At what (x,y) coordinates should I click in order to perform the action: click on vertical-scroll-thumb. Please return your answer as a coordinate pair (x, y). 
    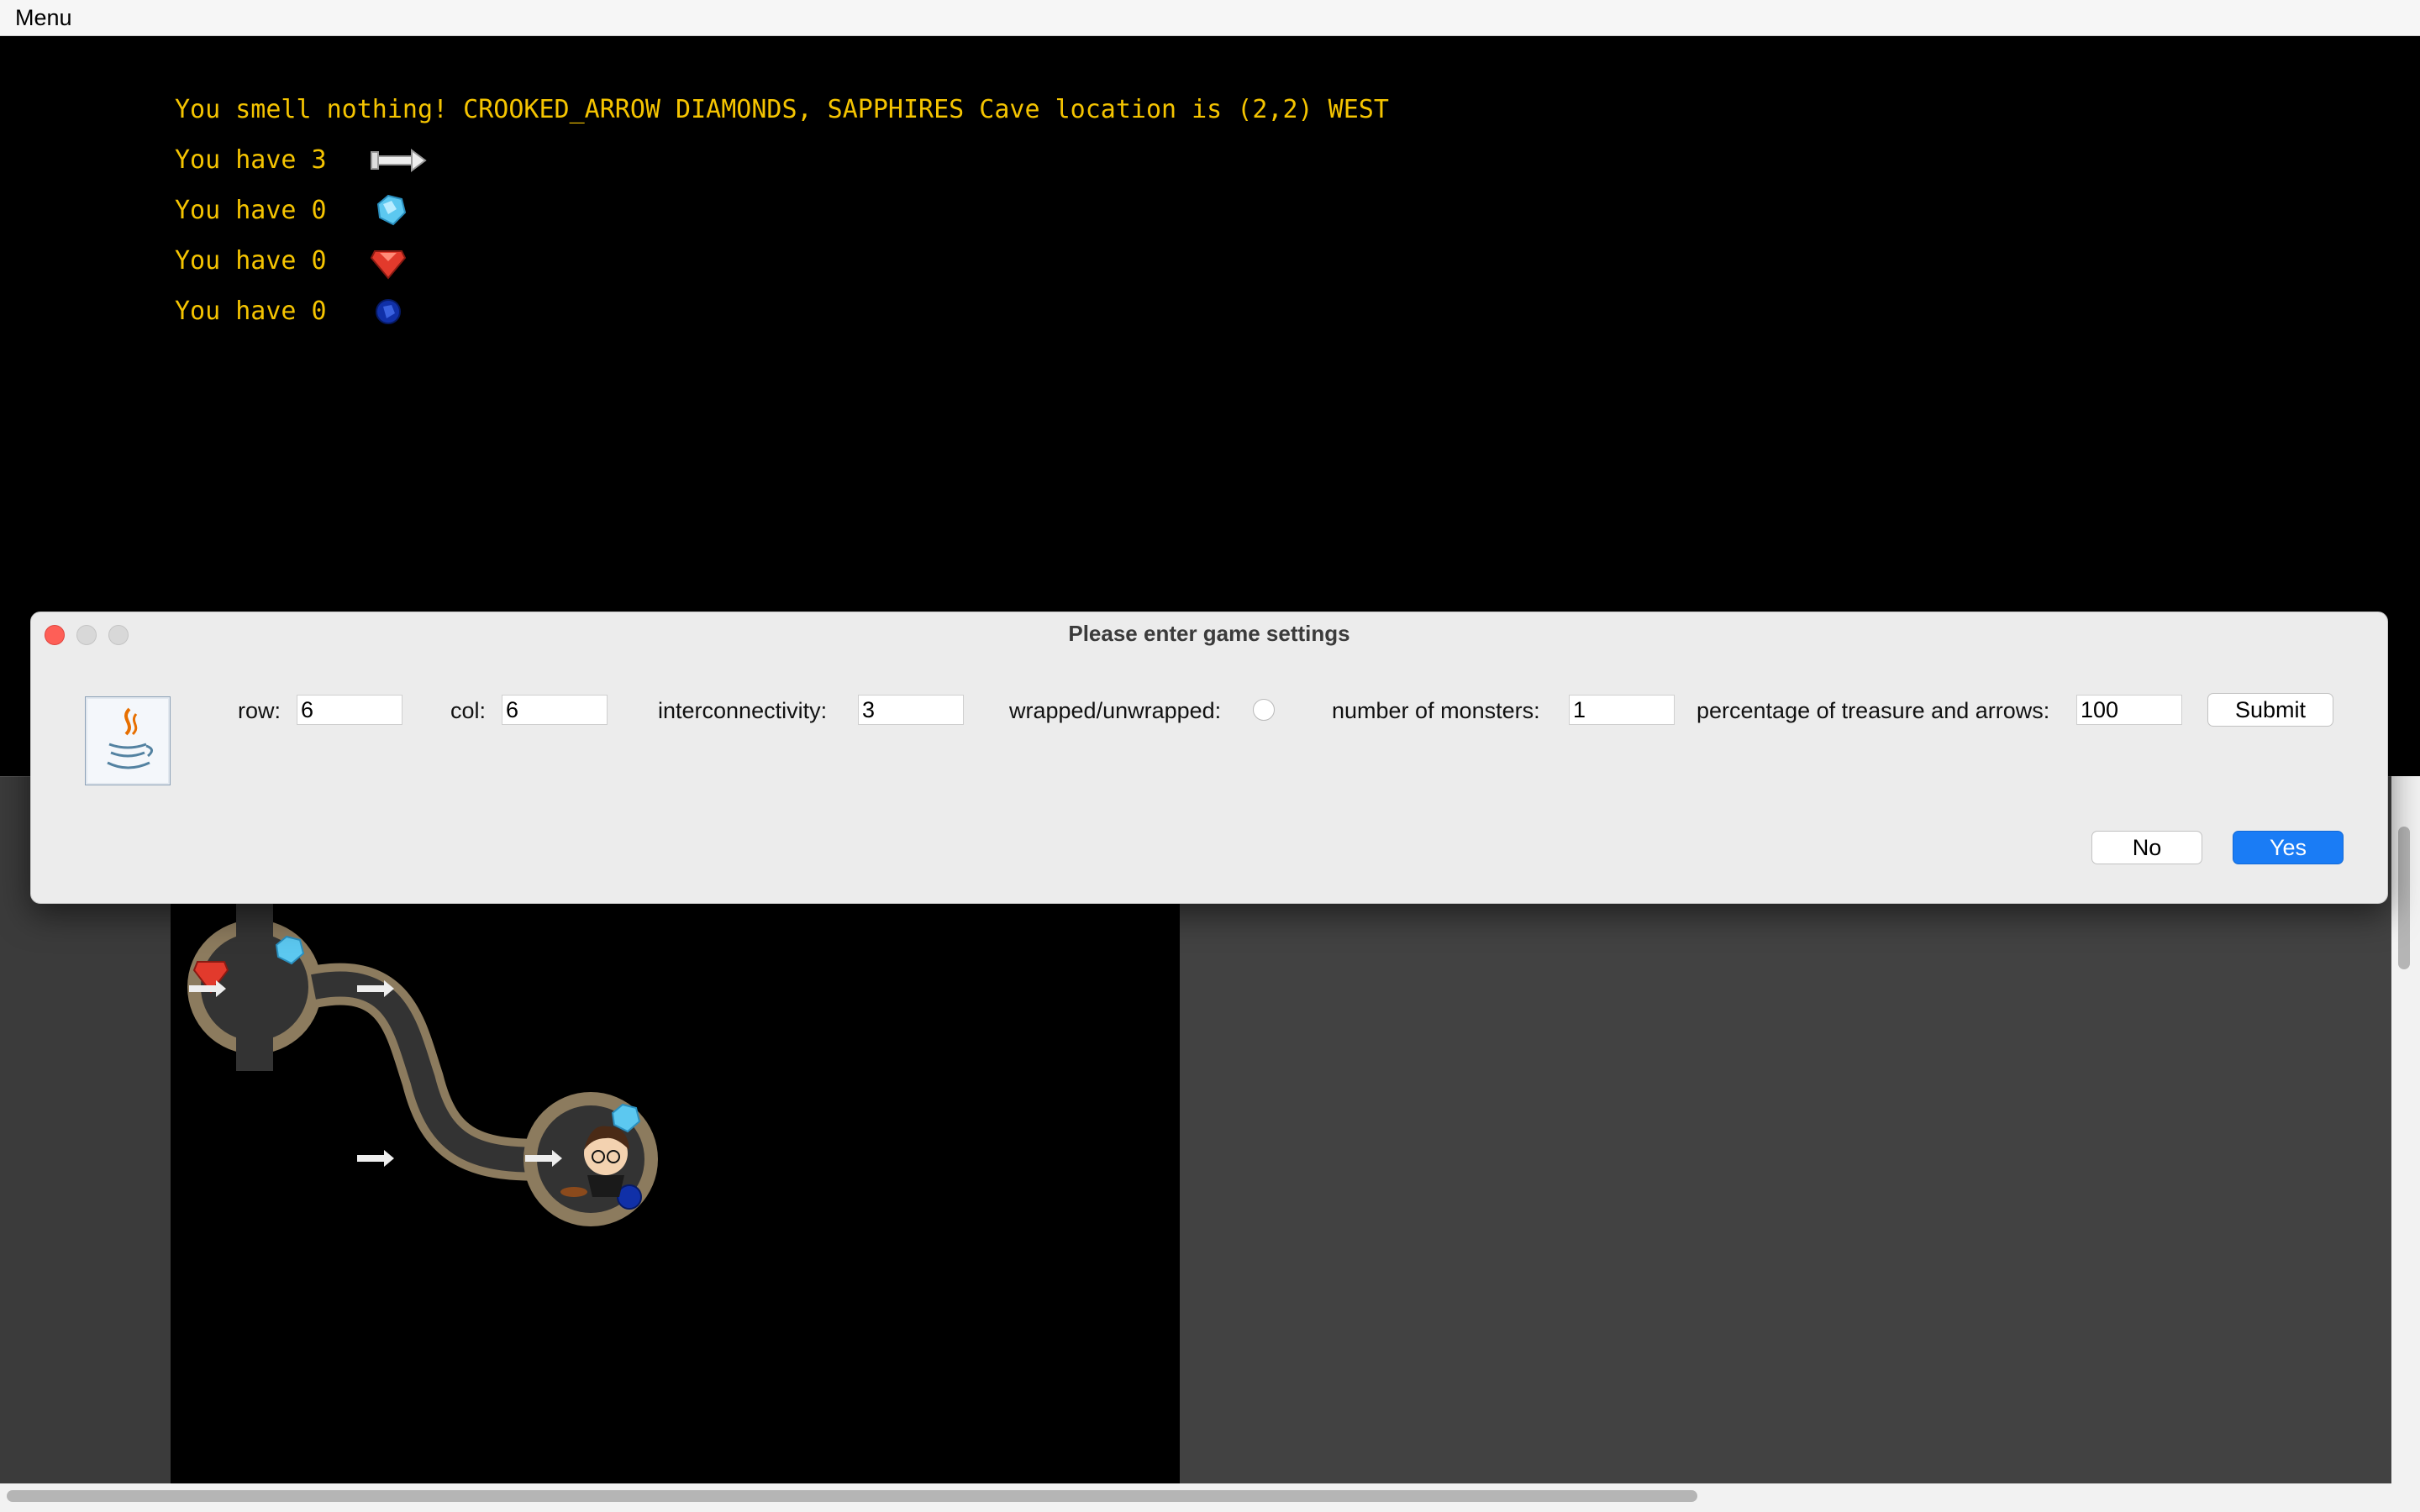
    Looking at the image, I should click on (2404, 898).